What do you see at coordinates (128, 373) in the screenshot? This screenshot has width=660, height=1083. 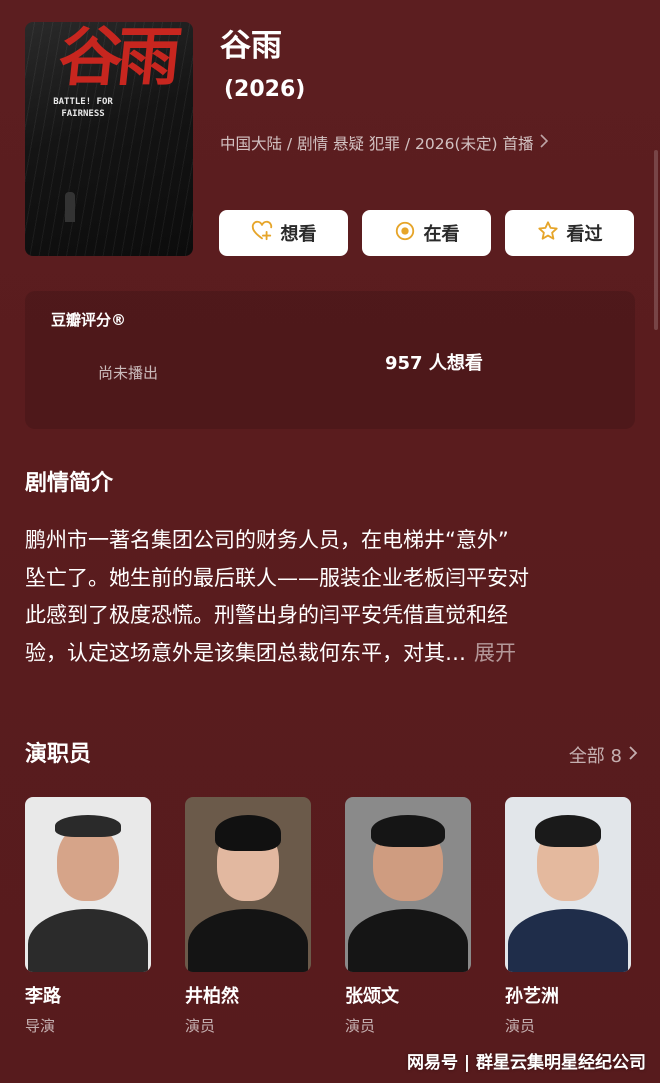 I see `rating-status: 尚未播出` at bounding box center [128, 373].